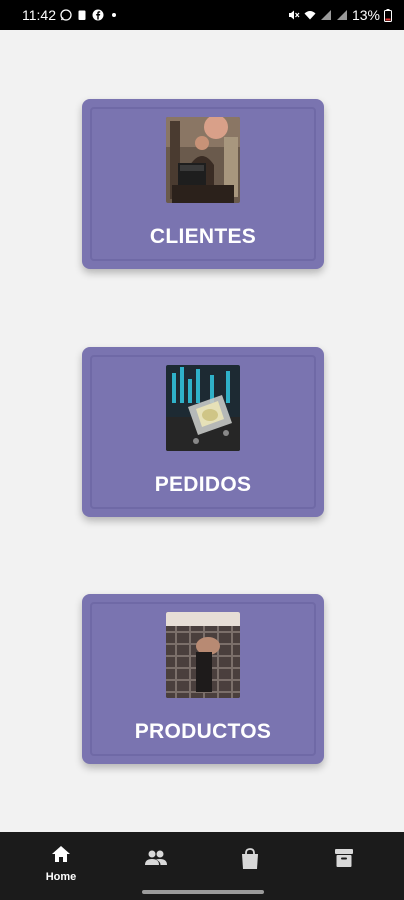  I want to click on status-left: 11:42, so click(69, 15).